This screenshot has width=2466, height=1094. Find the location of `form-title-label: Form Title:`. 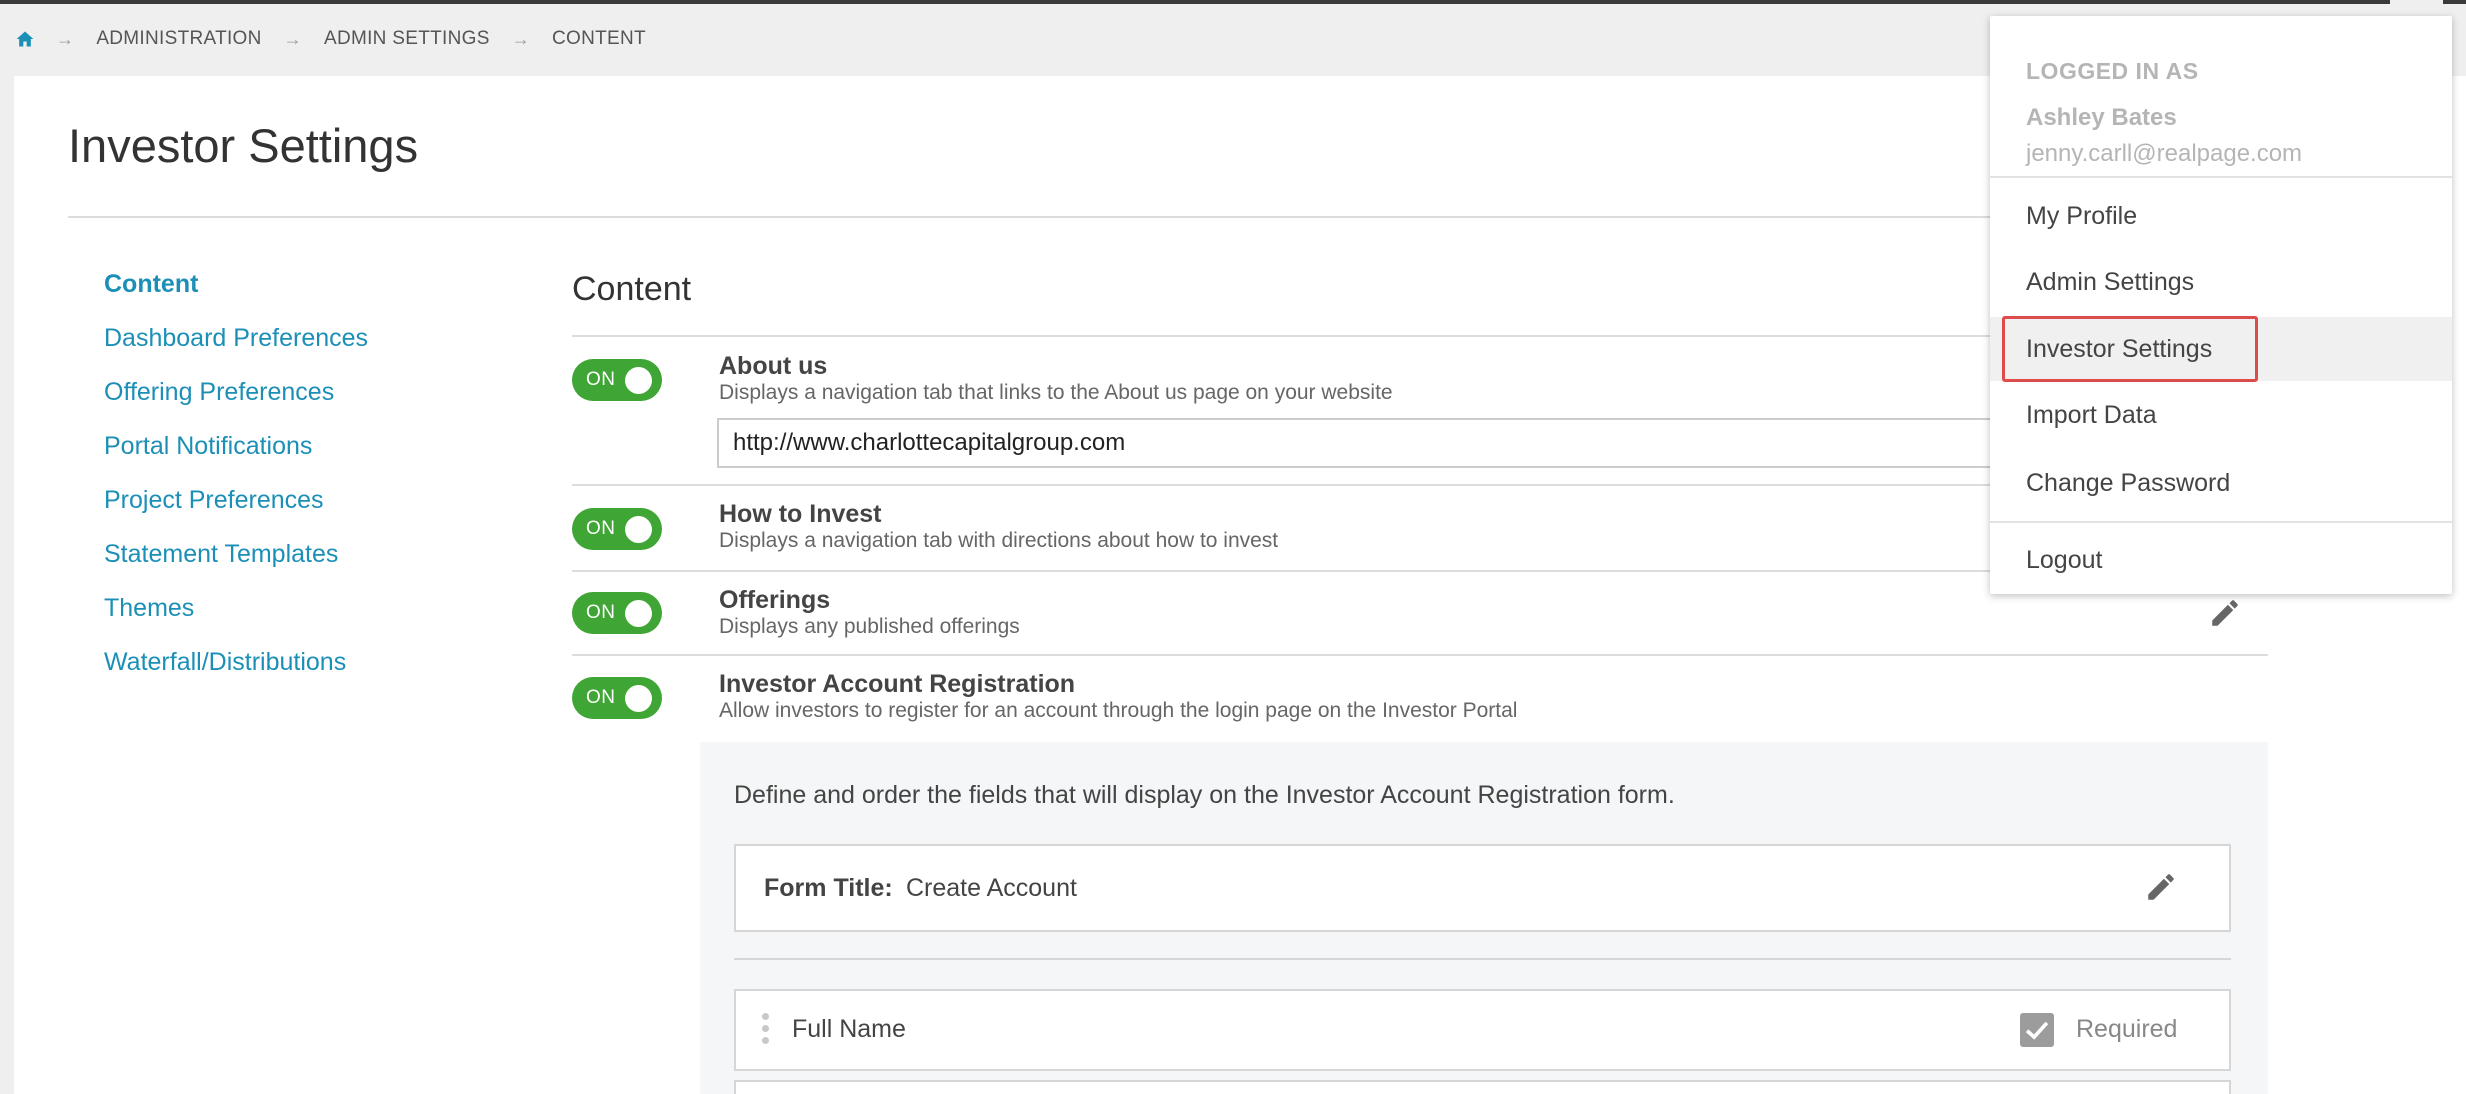

form-title-label: Form Title: is located at coordinates (828, 888).